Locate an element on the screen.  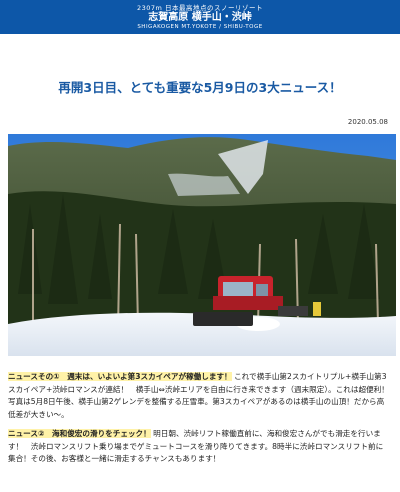
header-spacer is located at coordinates (200, 56).